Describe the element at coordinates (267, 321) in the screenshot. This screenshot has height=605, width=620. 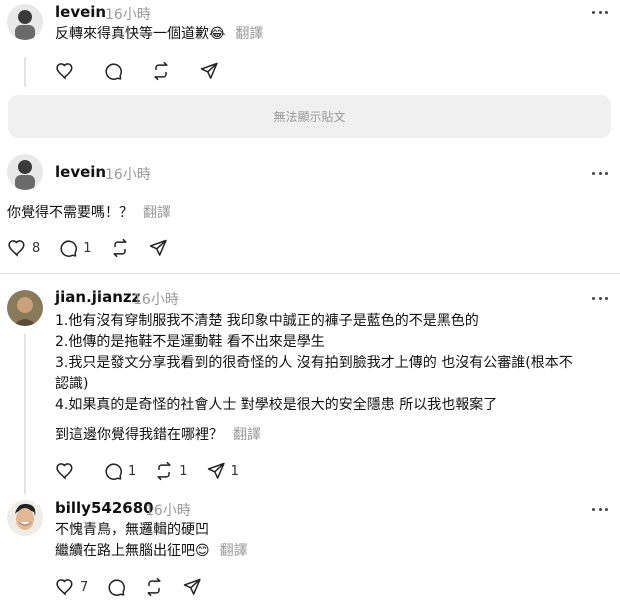
I see `comment-line: 1.他有沒有穿制服我不清楚 我印象中誠正的褲子是藍色的不是黑色的` at that location.